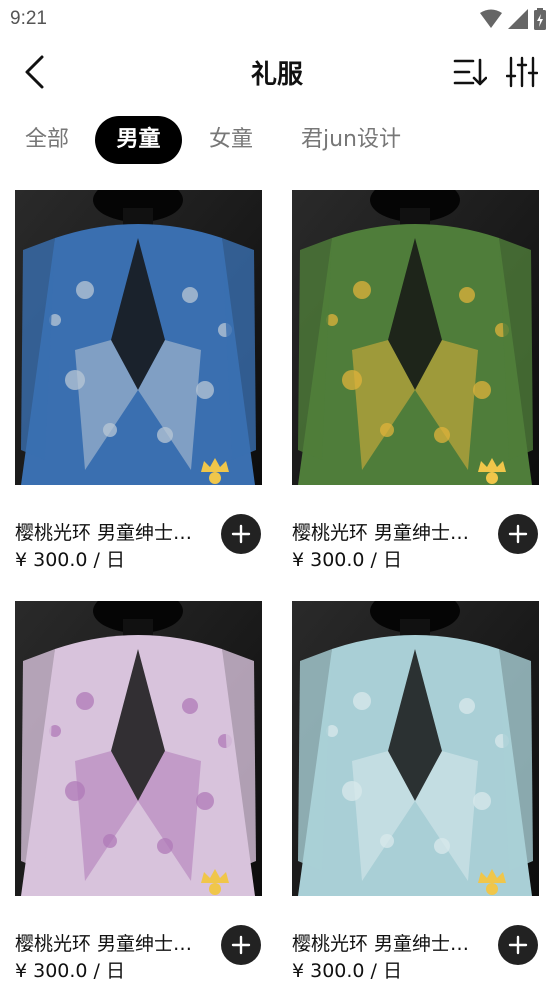  Describe the element at coordinates (231, 140) in the screenshot. I see `tab-girls: 女童` at that location.